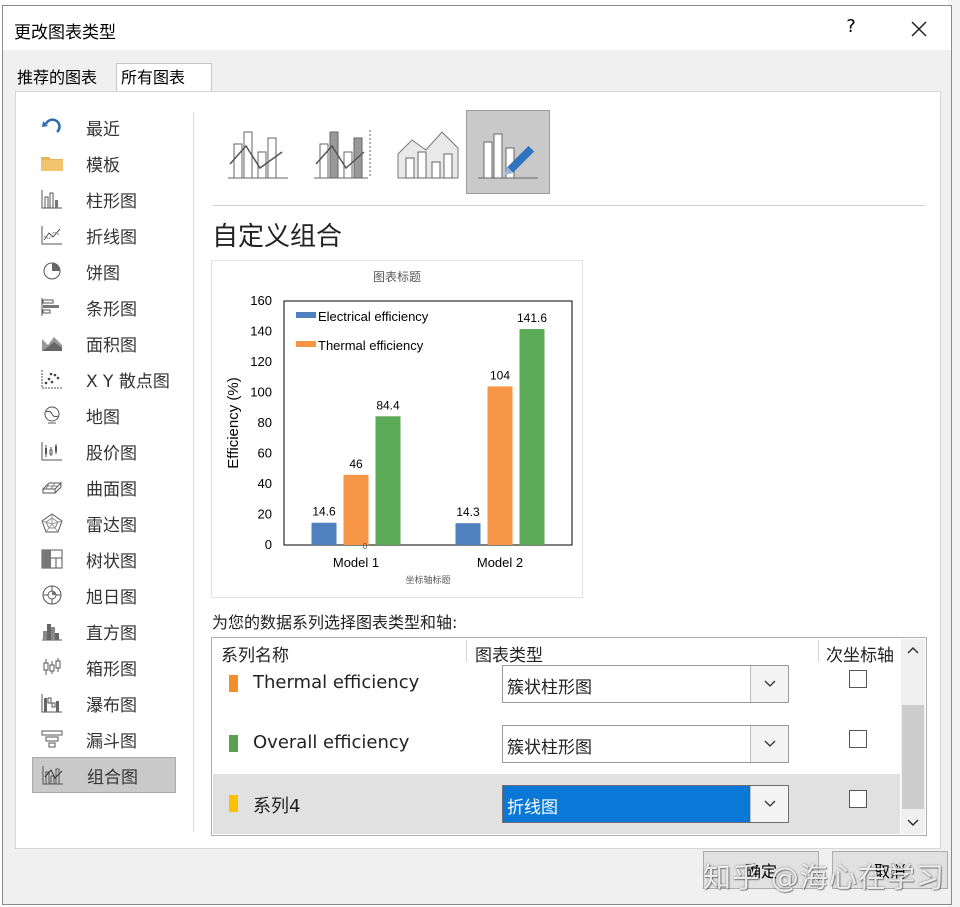  Describe the element at coordinates (164, 78) in the screenshot. I see `tab-all-charts: 所有图表` at that location.